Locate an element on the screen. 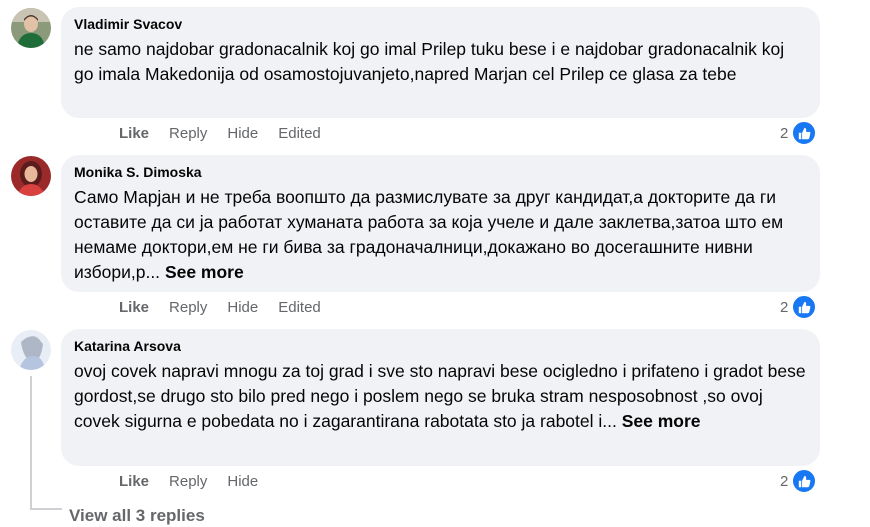  comment-author: Vladimir Svacov is located at coordinates (440, 24).